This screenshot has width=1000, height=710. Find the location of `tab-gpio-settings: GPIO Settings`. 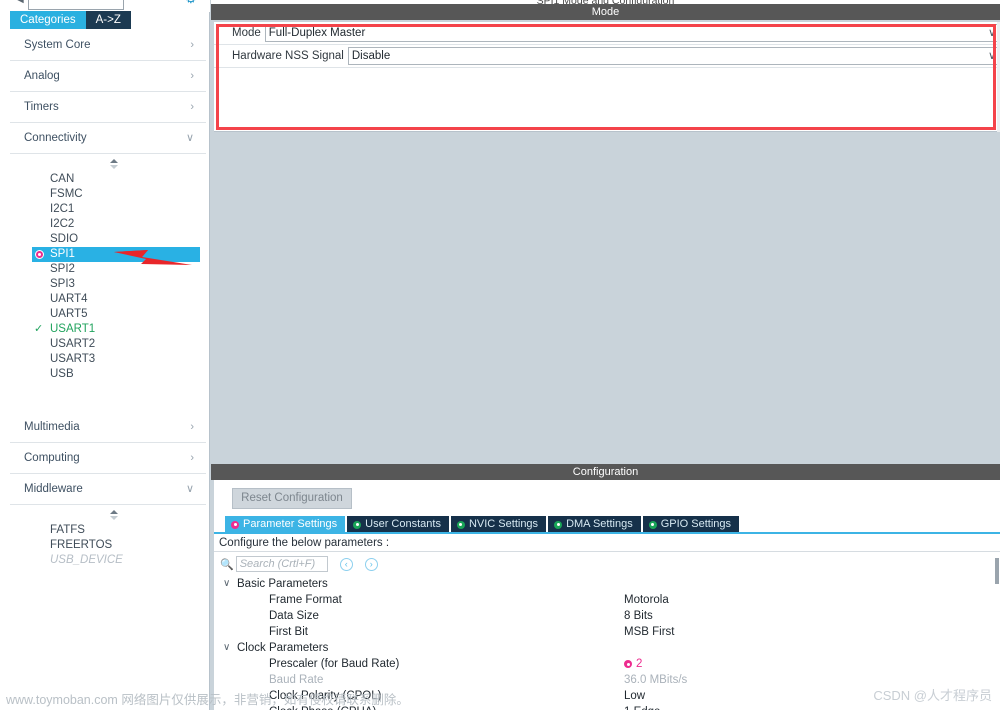

tab-gpio-settings: GPIO Settings is located at coordinates (691, 524).